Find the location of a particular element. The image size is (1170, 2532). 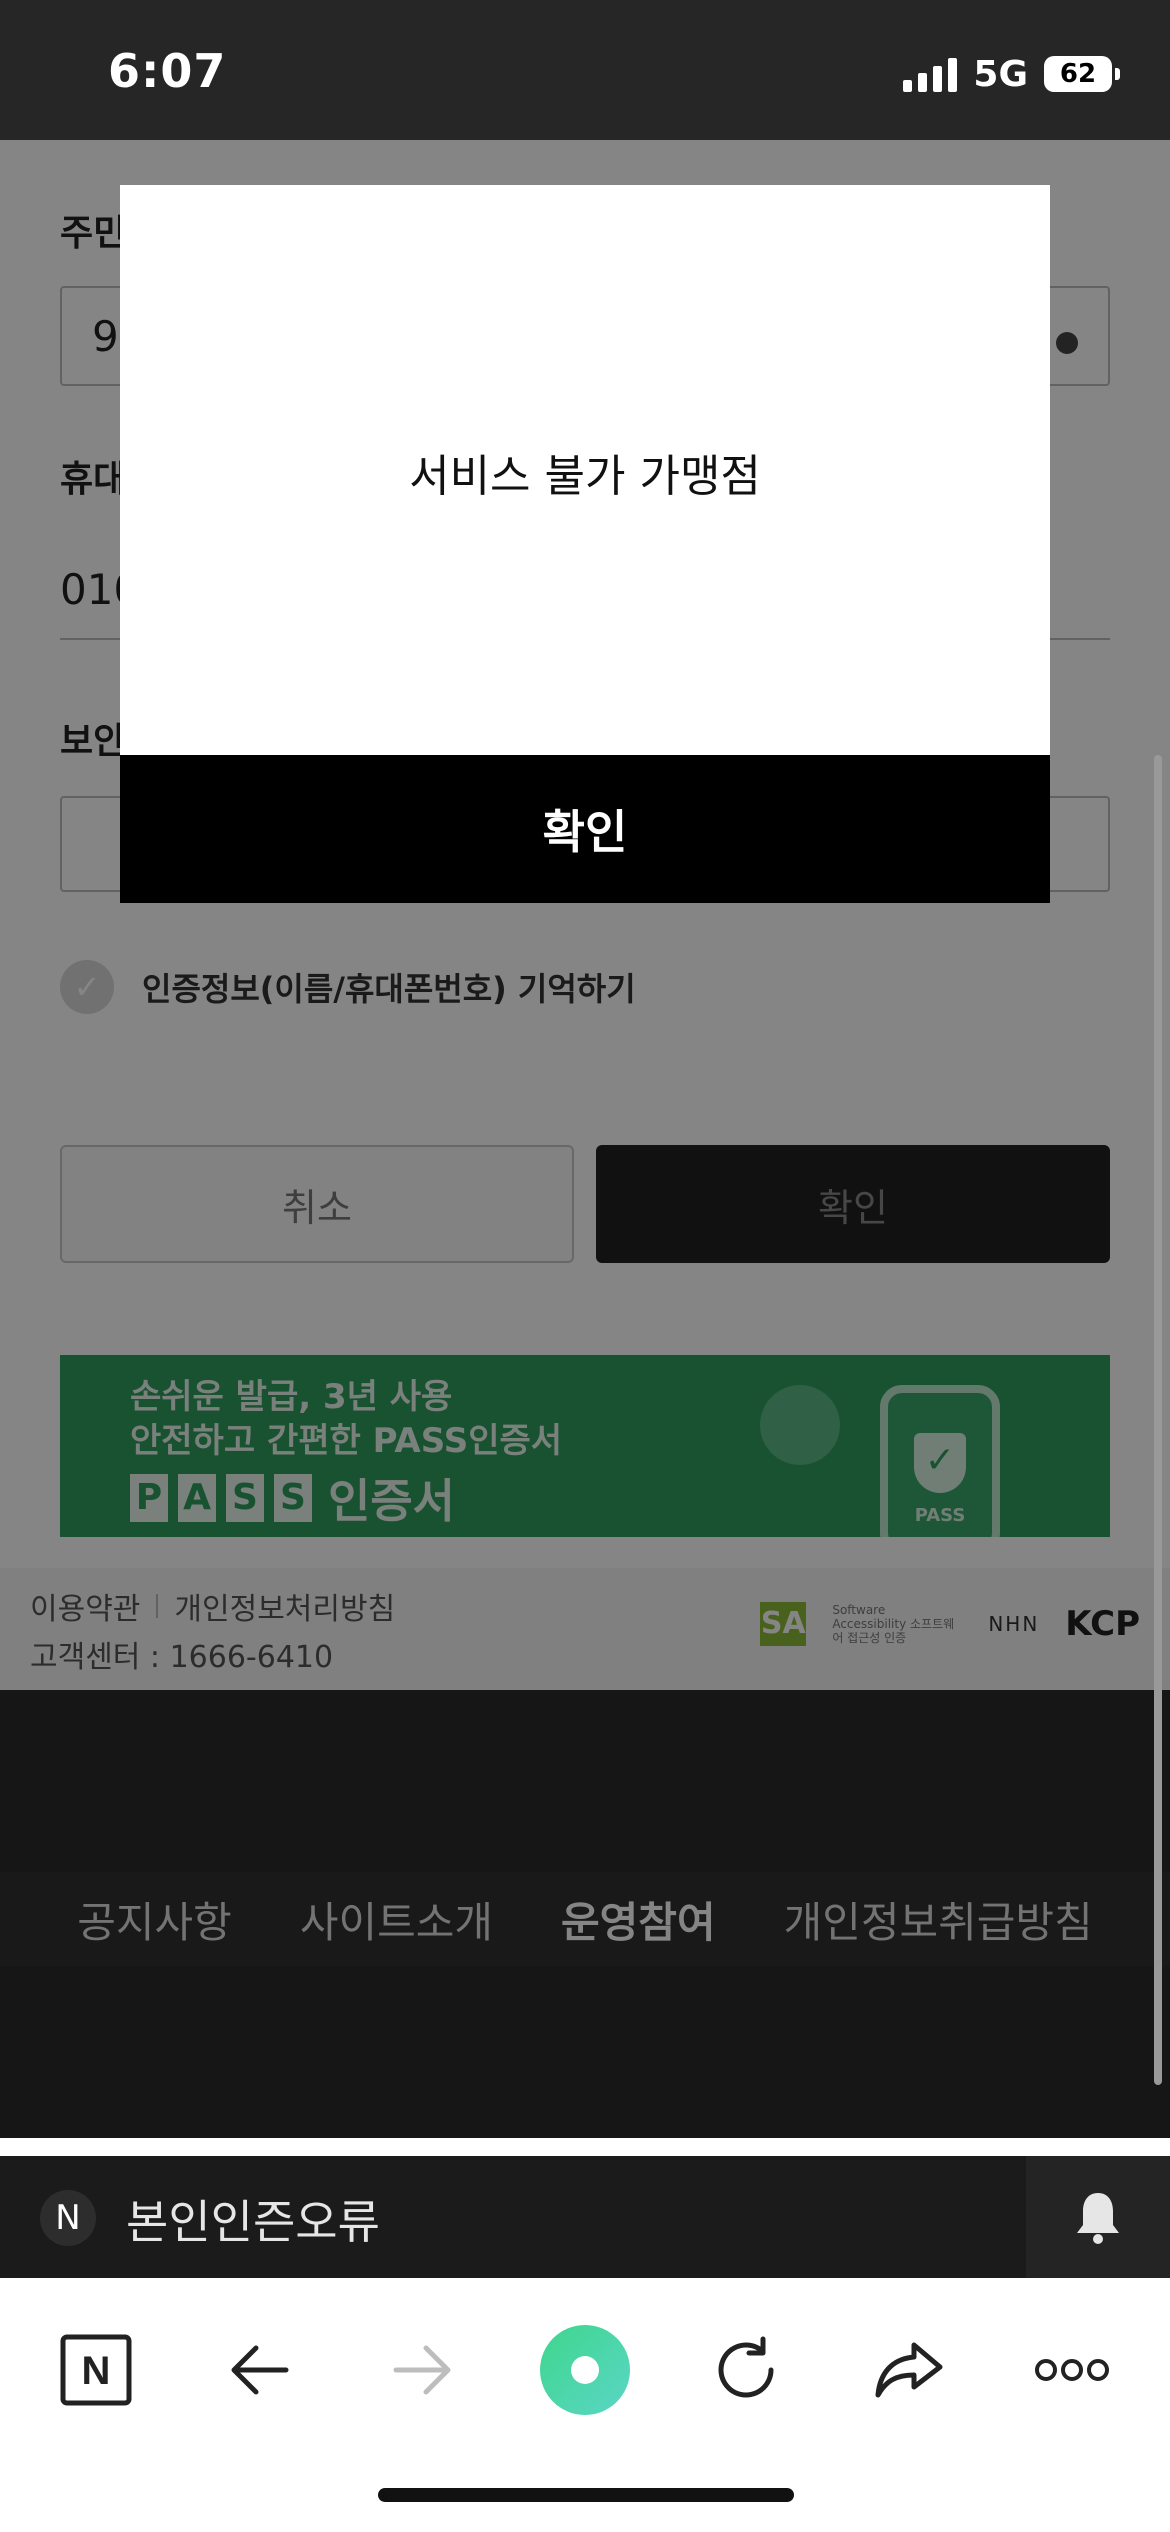

alert-message: 서비스 불가 가맹점 is located at coordinates (585, 476).